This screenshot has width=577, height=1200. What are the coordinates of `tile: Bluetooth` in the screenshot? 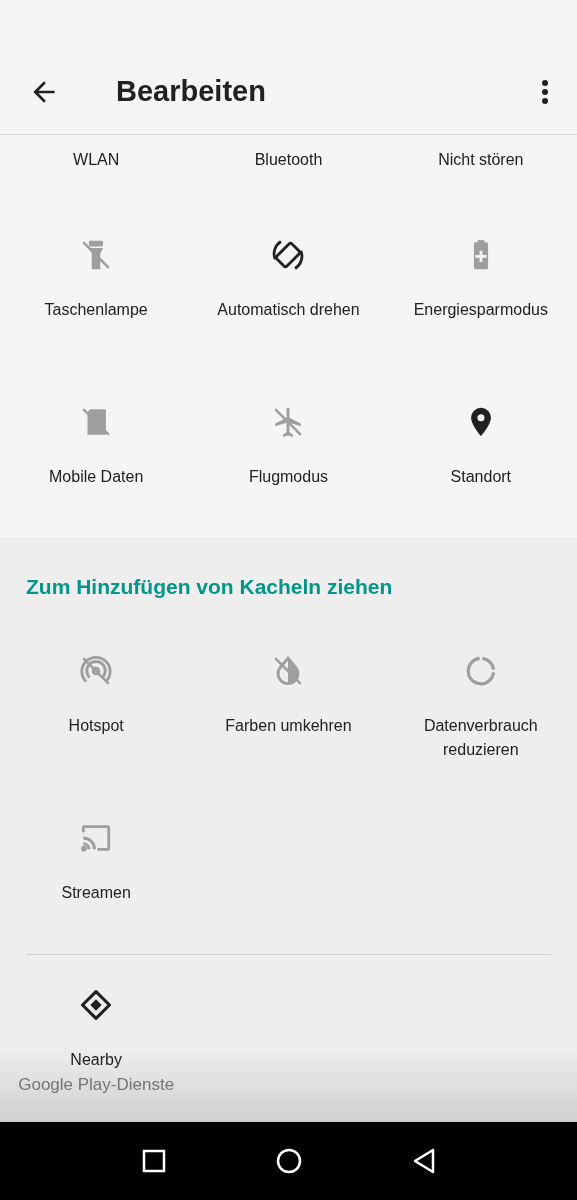 It's located at (288, 160).